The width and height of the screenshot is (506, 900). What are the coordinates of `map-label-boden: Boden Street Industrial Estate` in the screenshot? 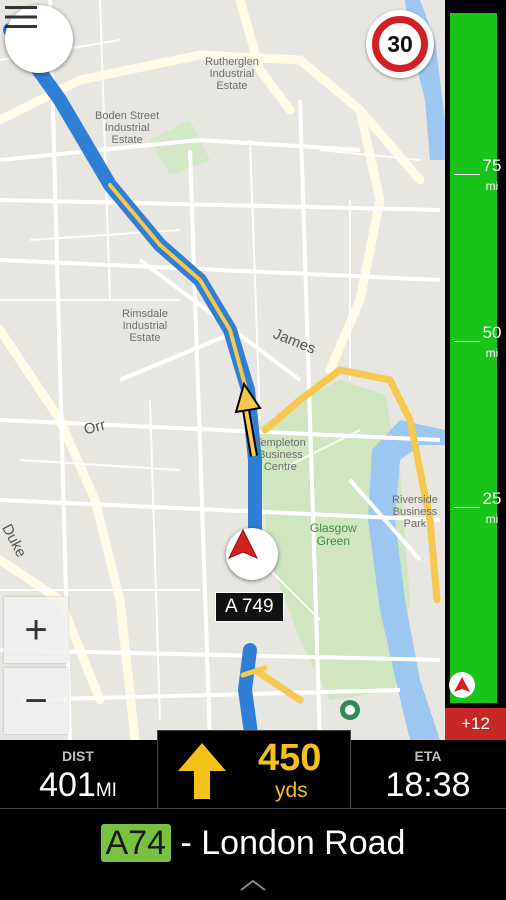 It's located at (127, 128).